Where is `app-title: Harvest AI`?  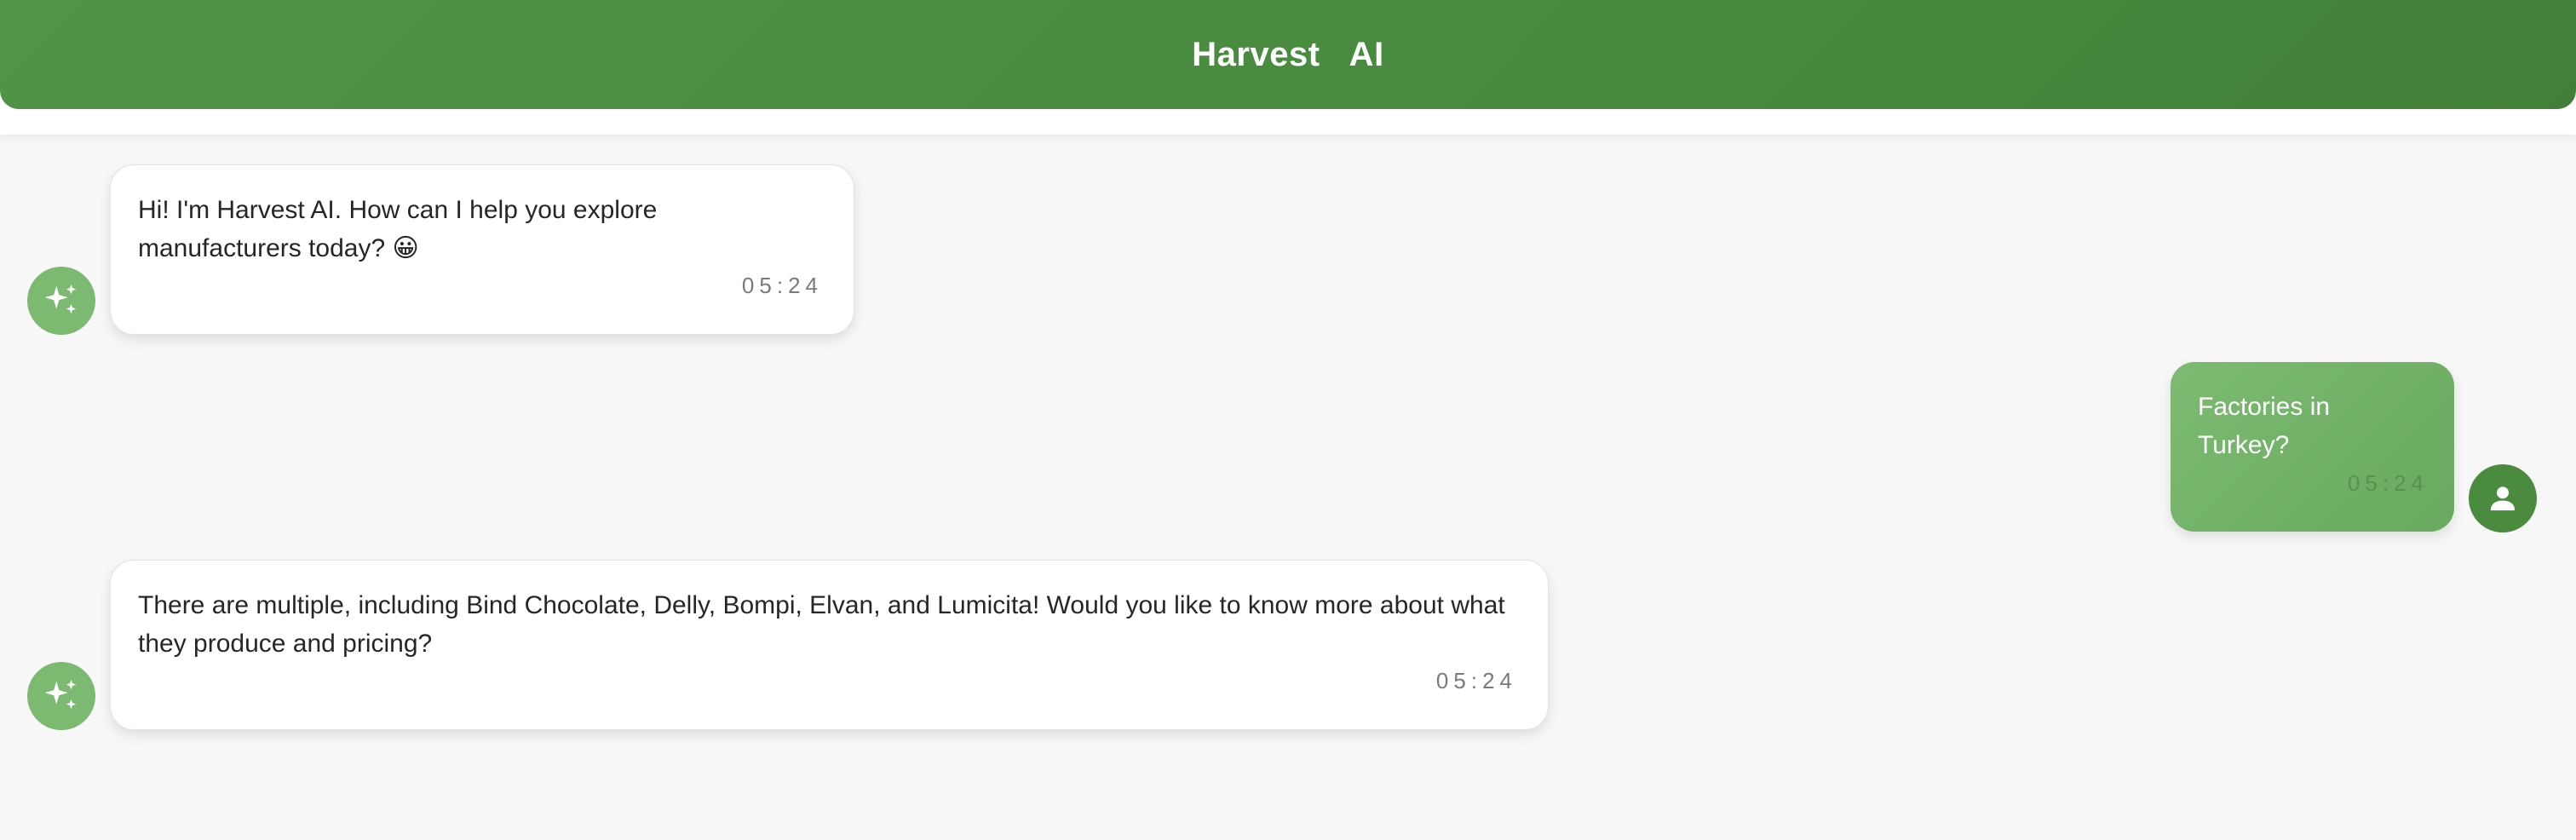
app-title: Harvest AI is located at coordinates (1288, 54).